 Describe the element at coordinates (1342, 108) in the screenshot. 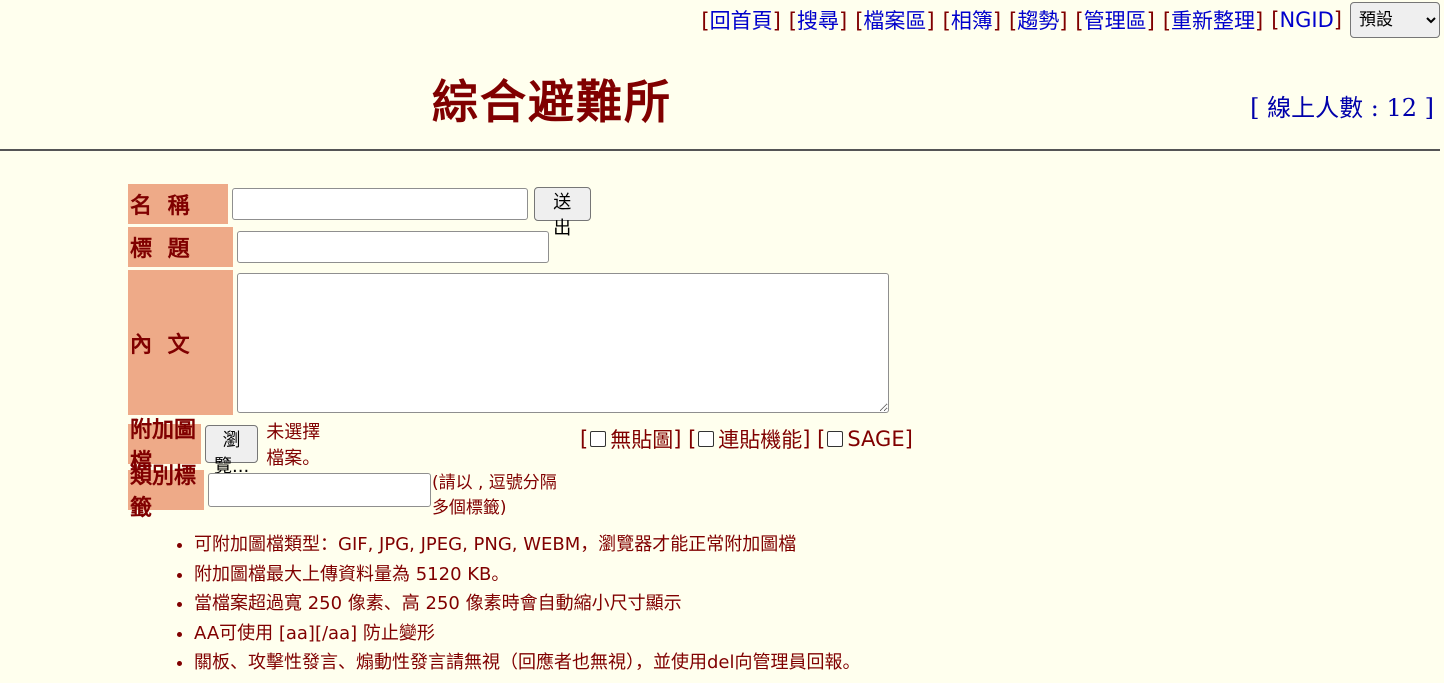

I see `online-count: [ 線上人數 : 12 ]` at that location.